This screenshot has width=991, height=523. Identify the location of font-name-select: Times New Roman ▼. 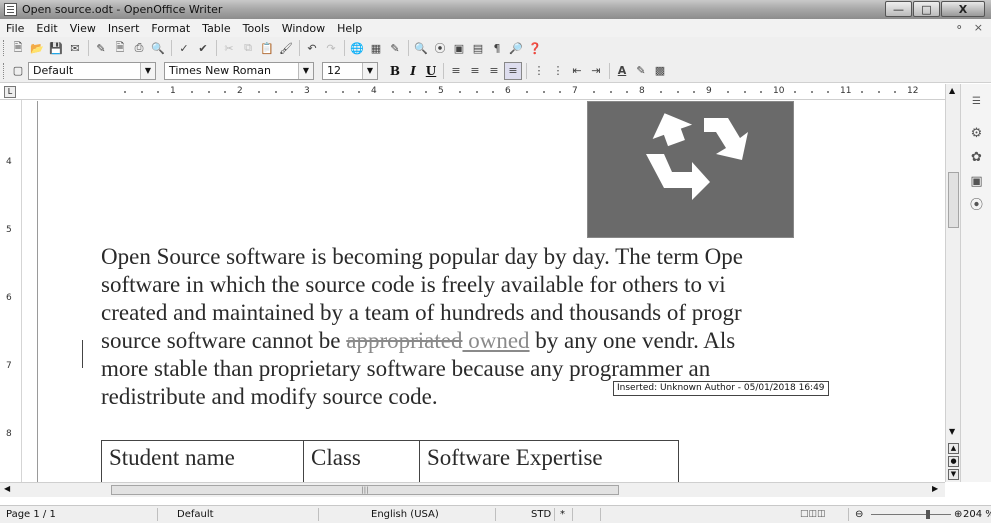
(239, 70).